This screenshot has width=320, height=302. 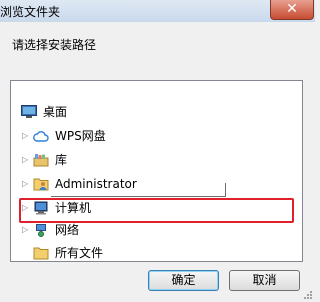 I want to click on tree-item-wps-cloud: ▷ WPS网盘, so click(x=156, y=136).